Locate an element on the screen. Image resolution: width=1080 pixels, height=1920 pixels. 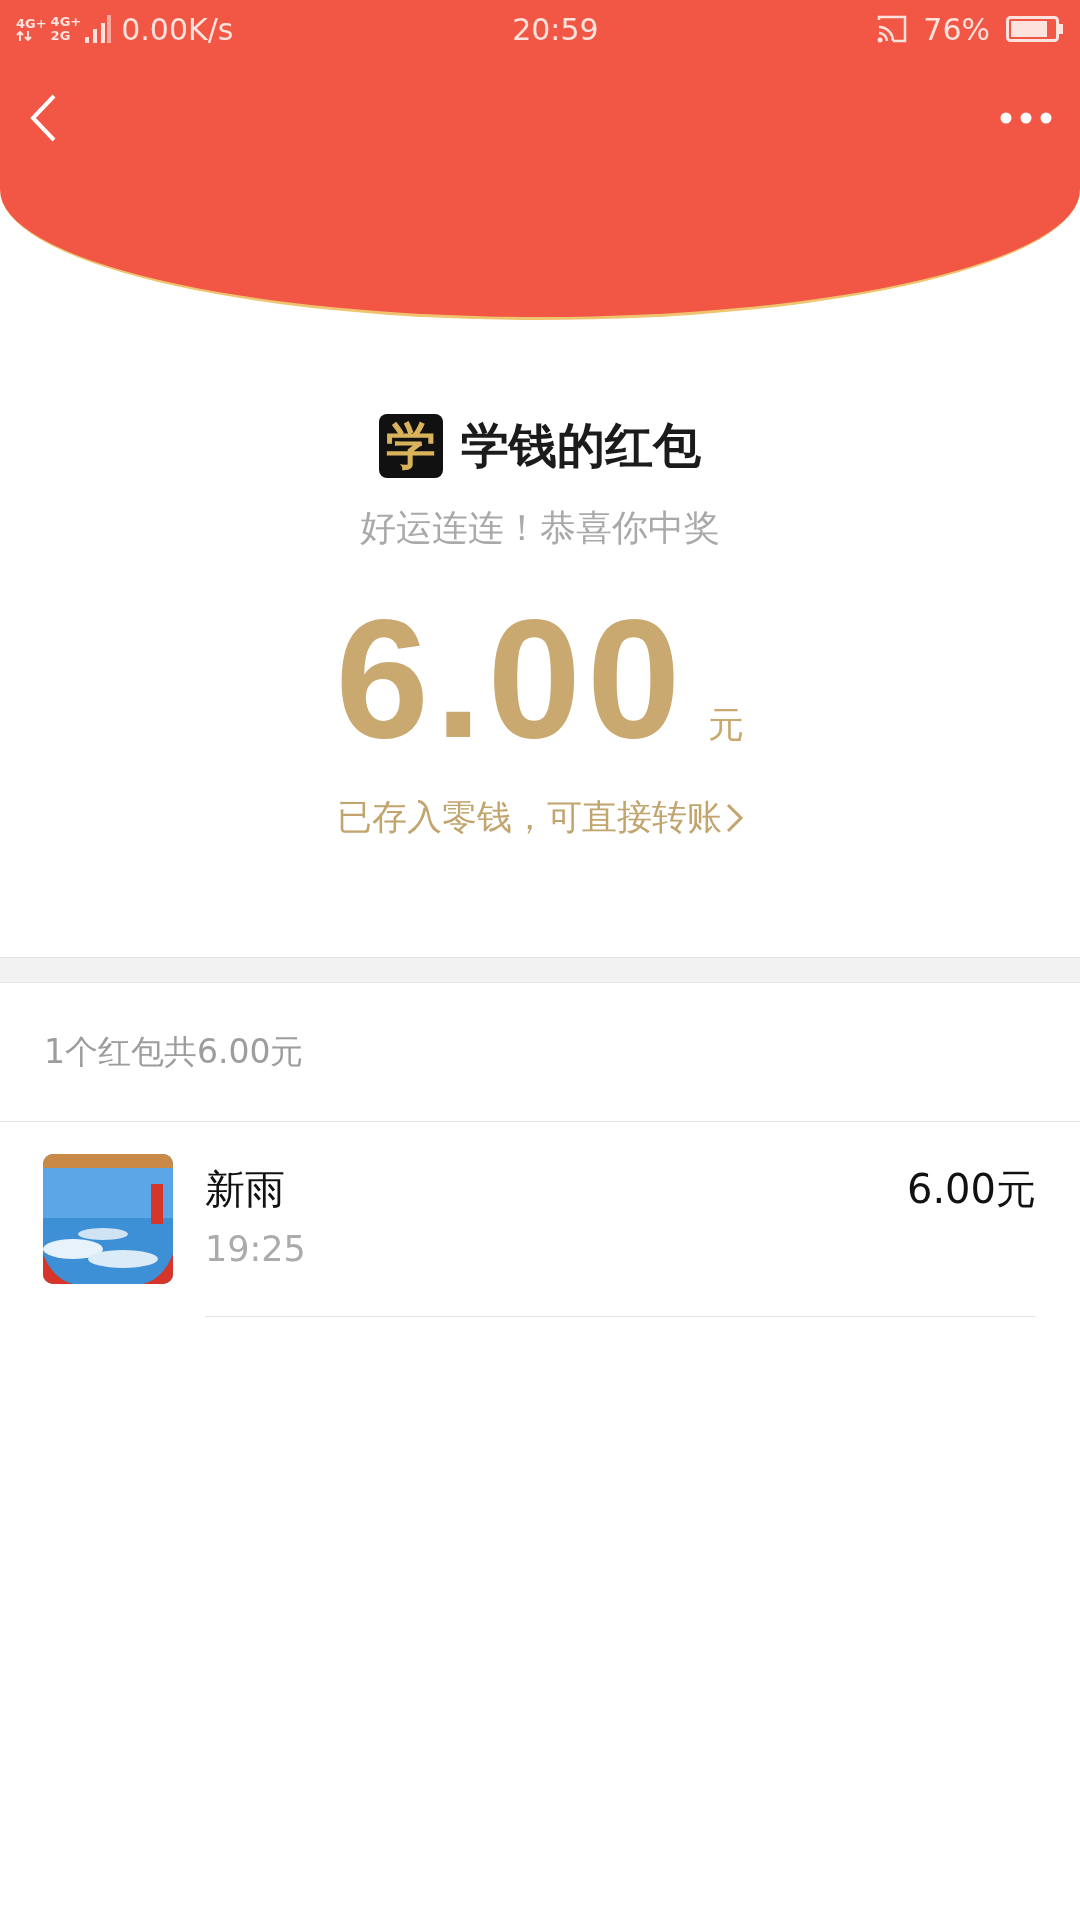
more-button is located at coordinates (1026, 118).